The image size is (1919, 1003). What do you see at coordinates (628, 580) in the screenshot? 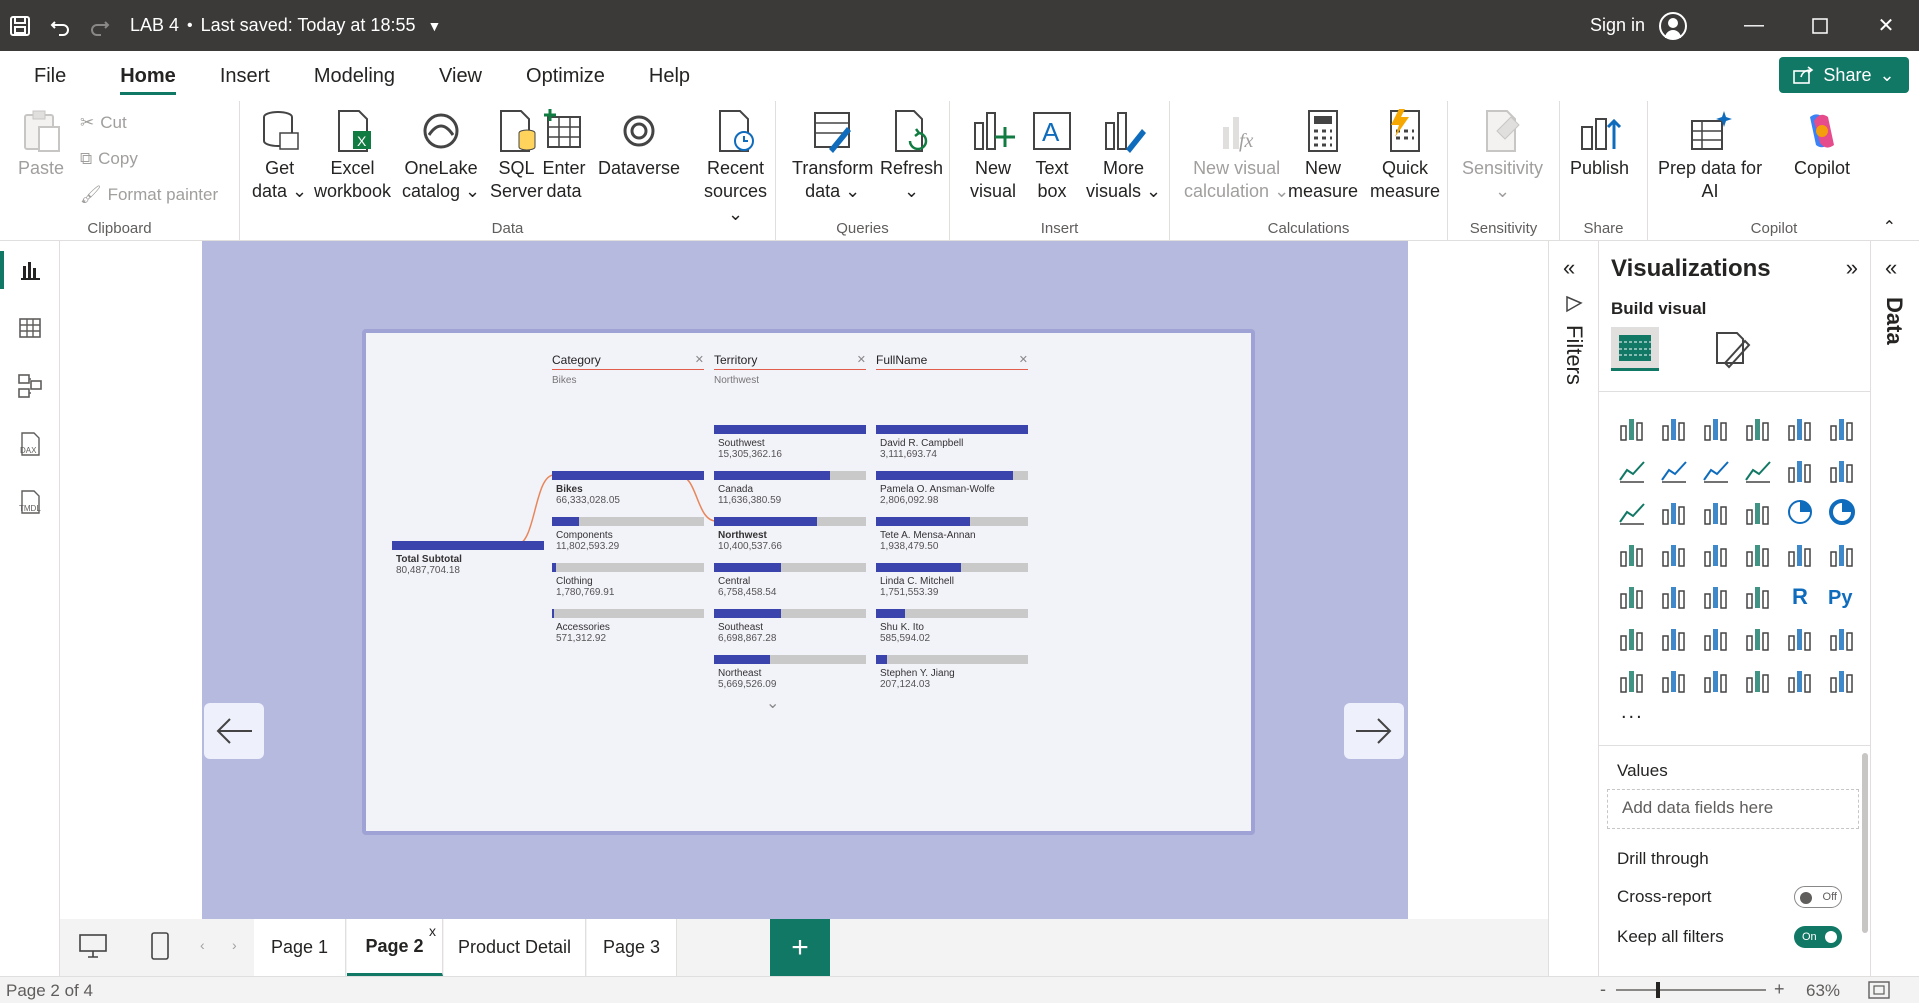
I see `category-node: Clothing 1,780,769.91` at bounding box center [628, 580].